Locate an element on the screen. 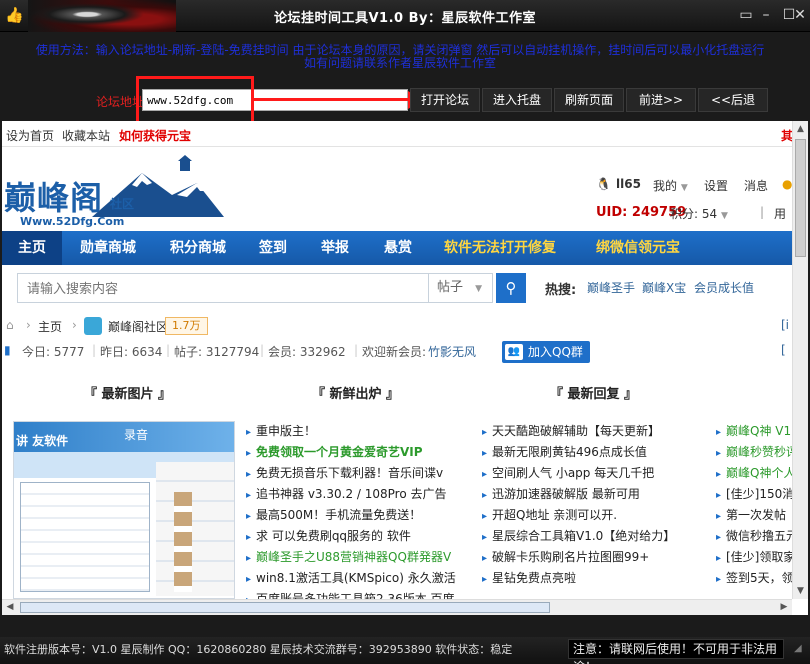 Image resolution: width=810 pixels, height=664 pixels. breadcrumb-forum: 巅峰阁社区 is located at coordinates (138, 326).